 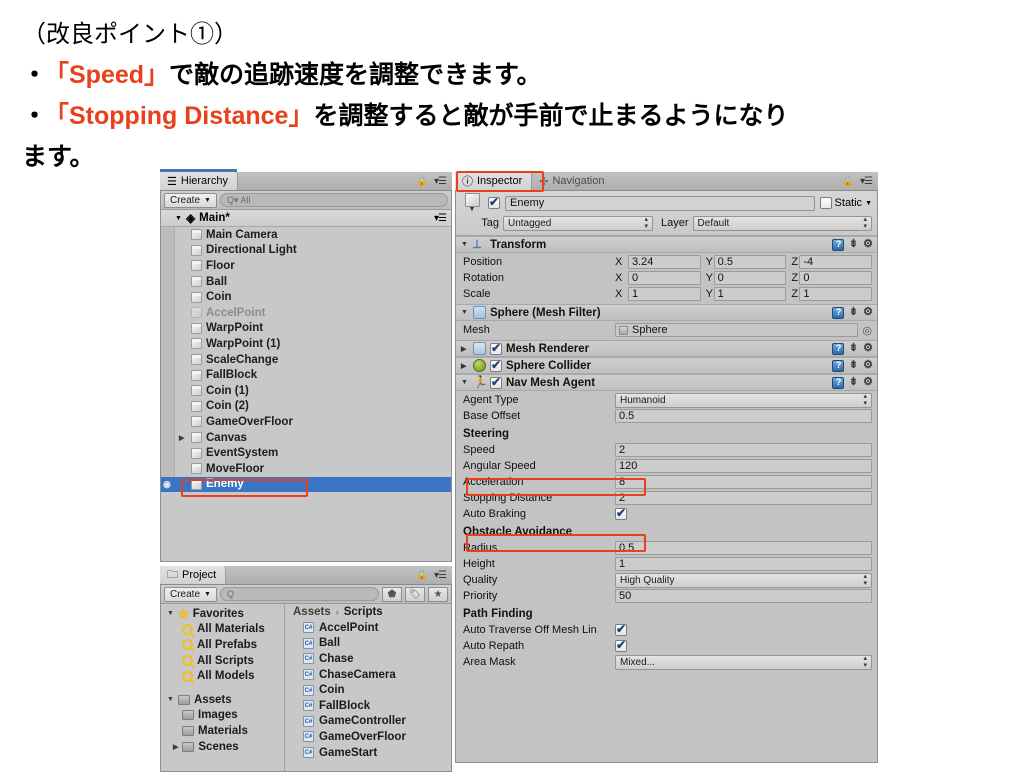 I want to click on project-file-fallblock: C# FallBlock, so click(x=368, y=706).